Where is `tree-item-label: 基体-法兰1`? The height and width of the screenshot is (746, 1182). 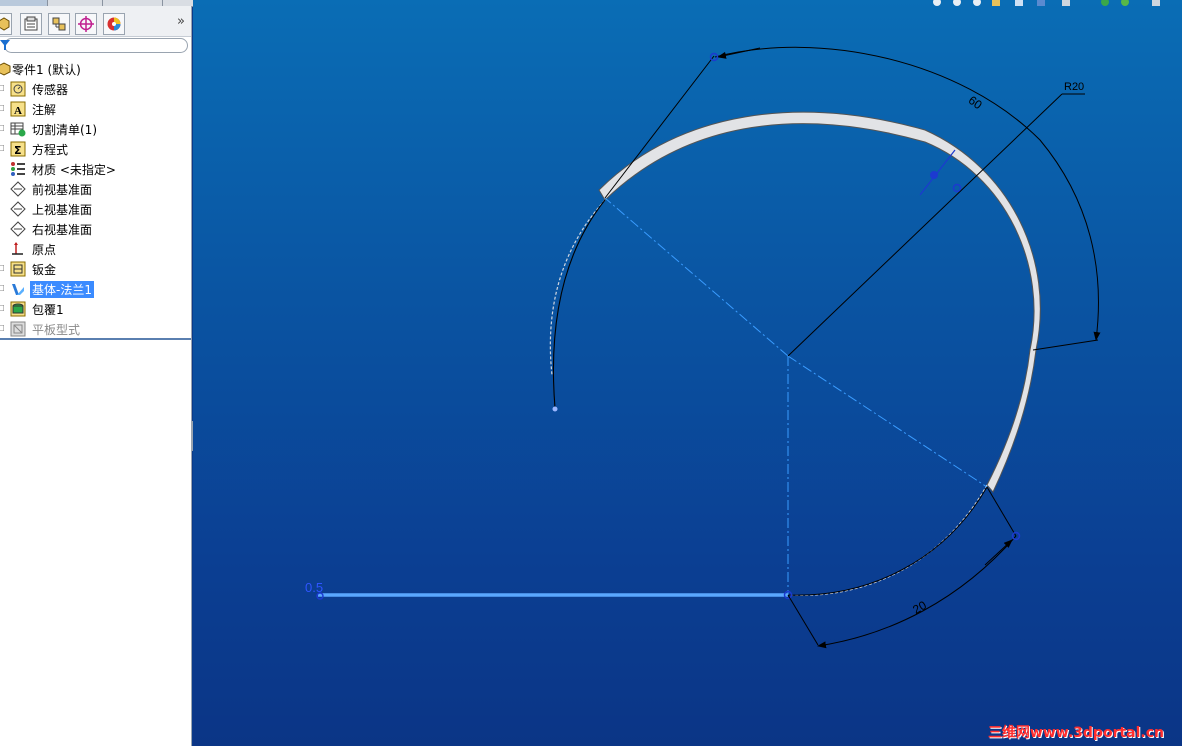
tree-item-label: 基体-法兰1 is located at coordinates (62, 289).